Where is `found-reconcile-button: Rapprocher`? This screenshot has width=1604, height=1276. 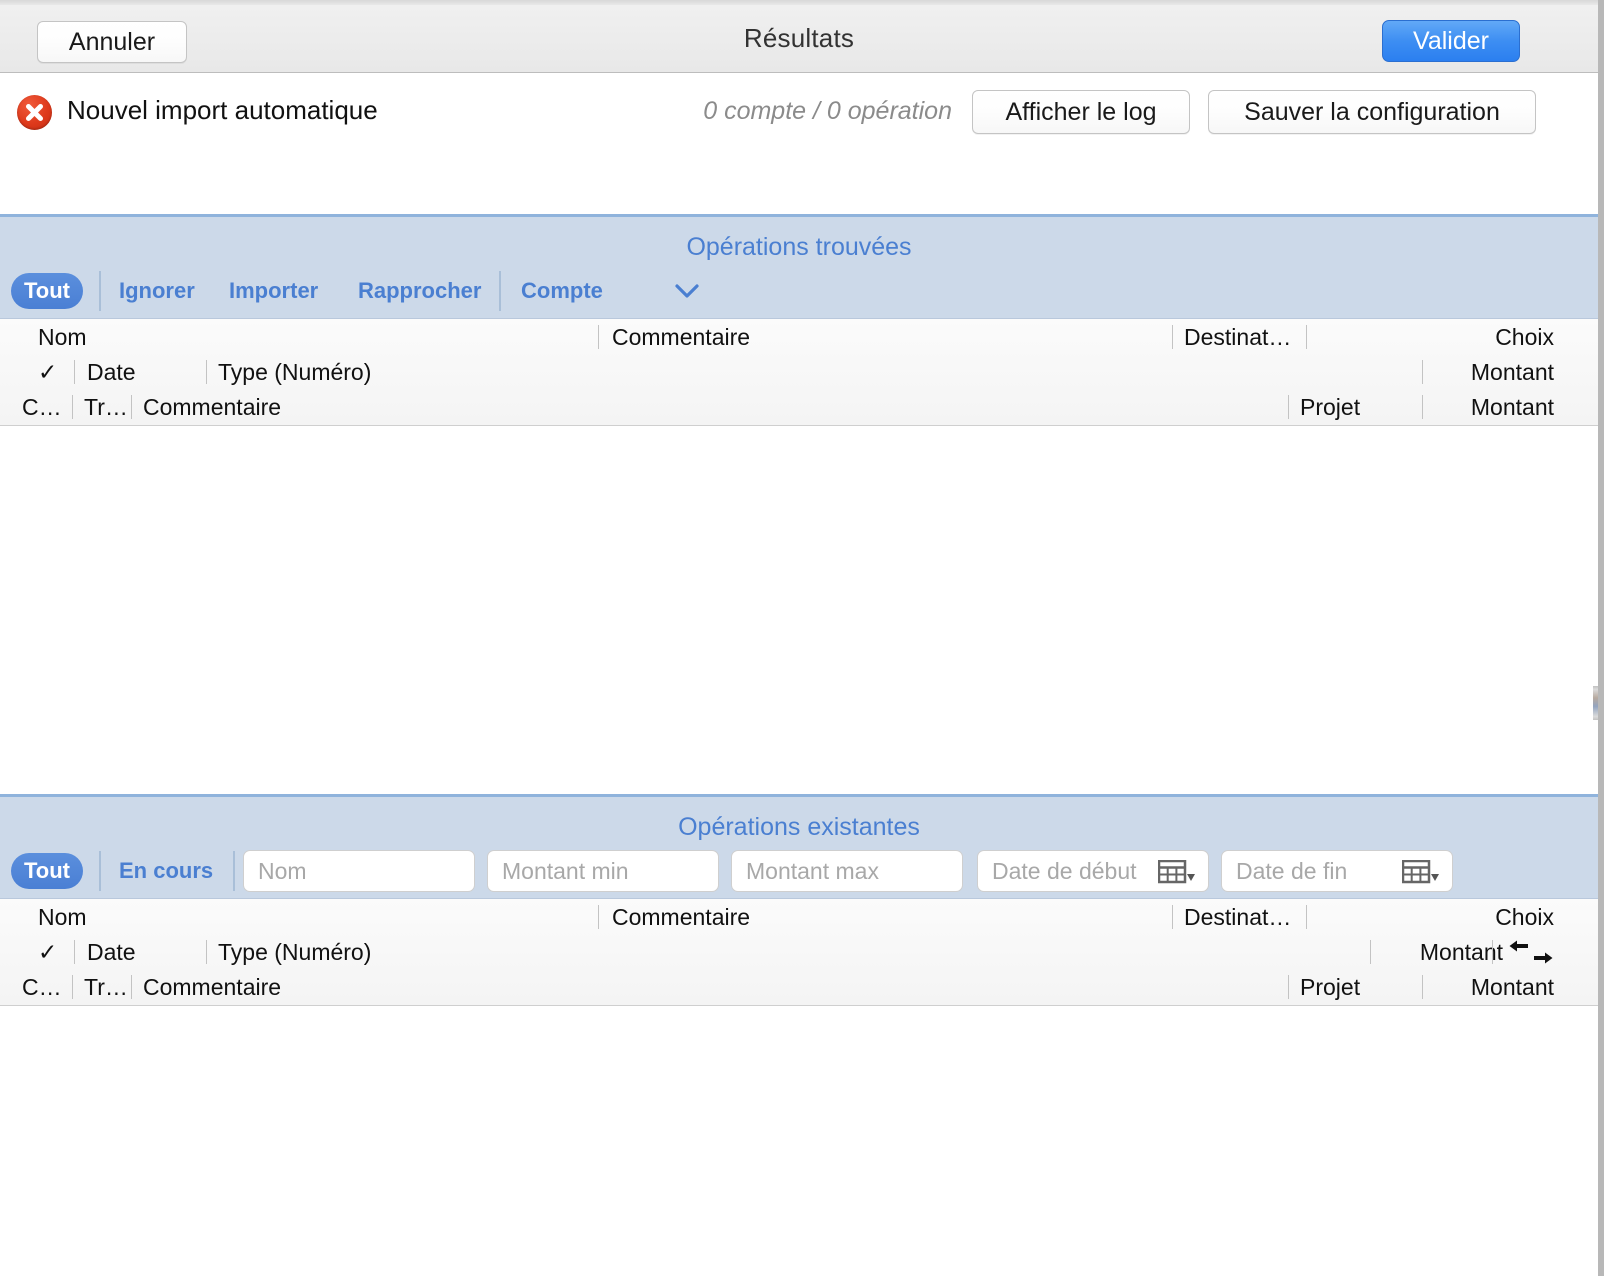
found-reconcile-button: Rapprocher is located at coordinates (419, 291).